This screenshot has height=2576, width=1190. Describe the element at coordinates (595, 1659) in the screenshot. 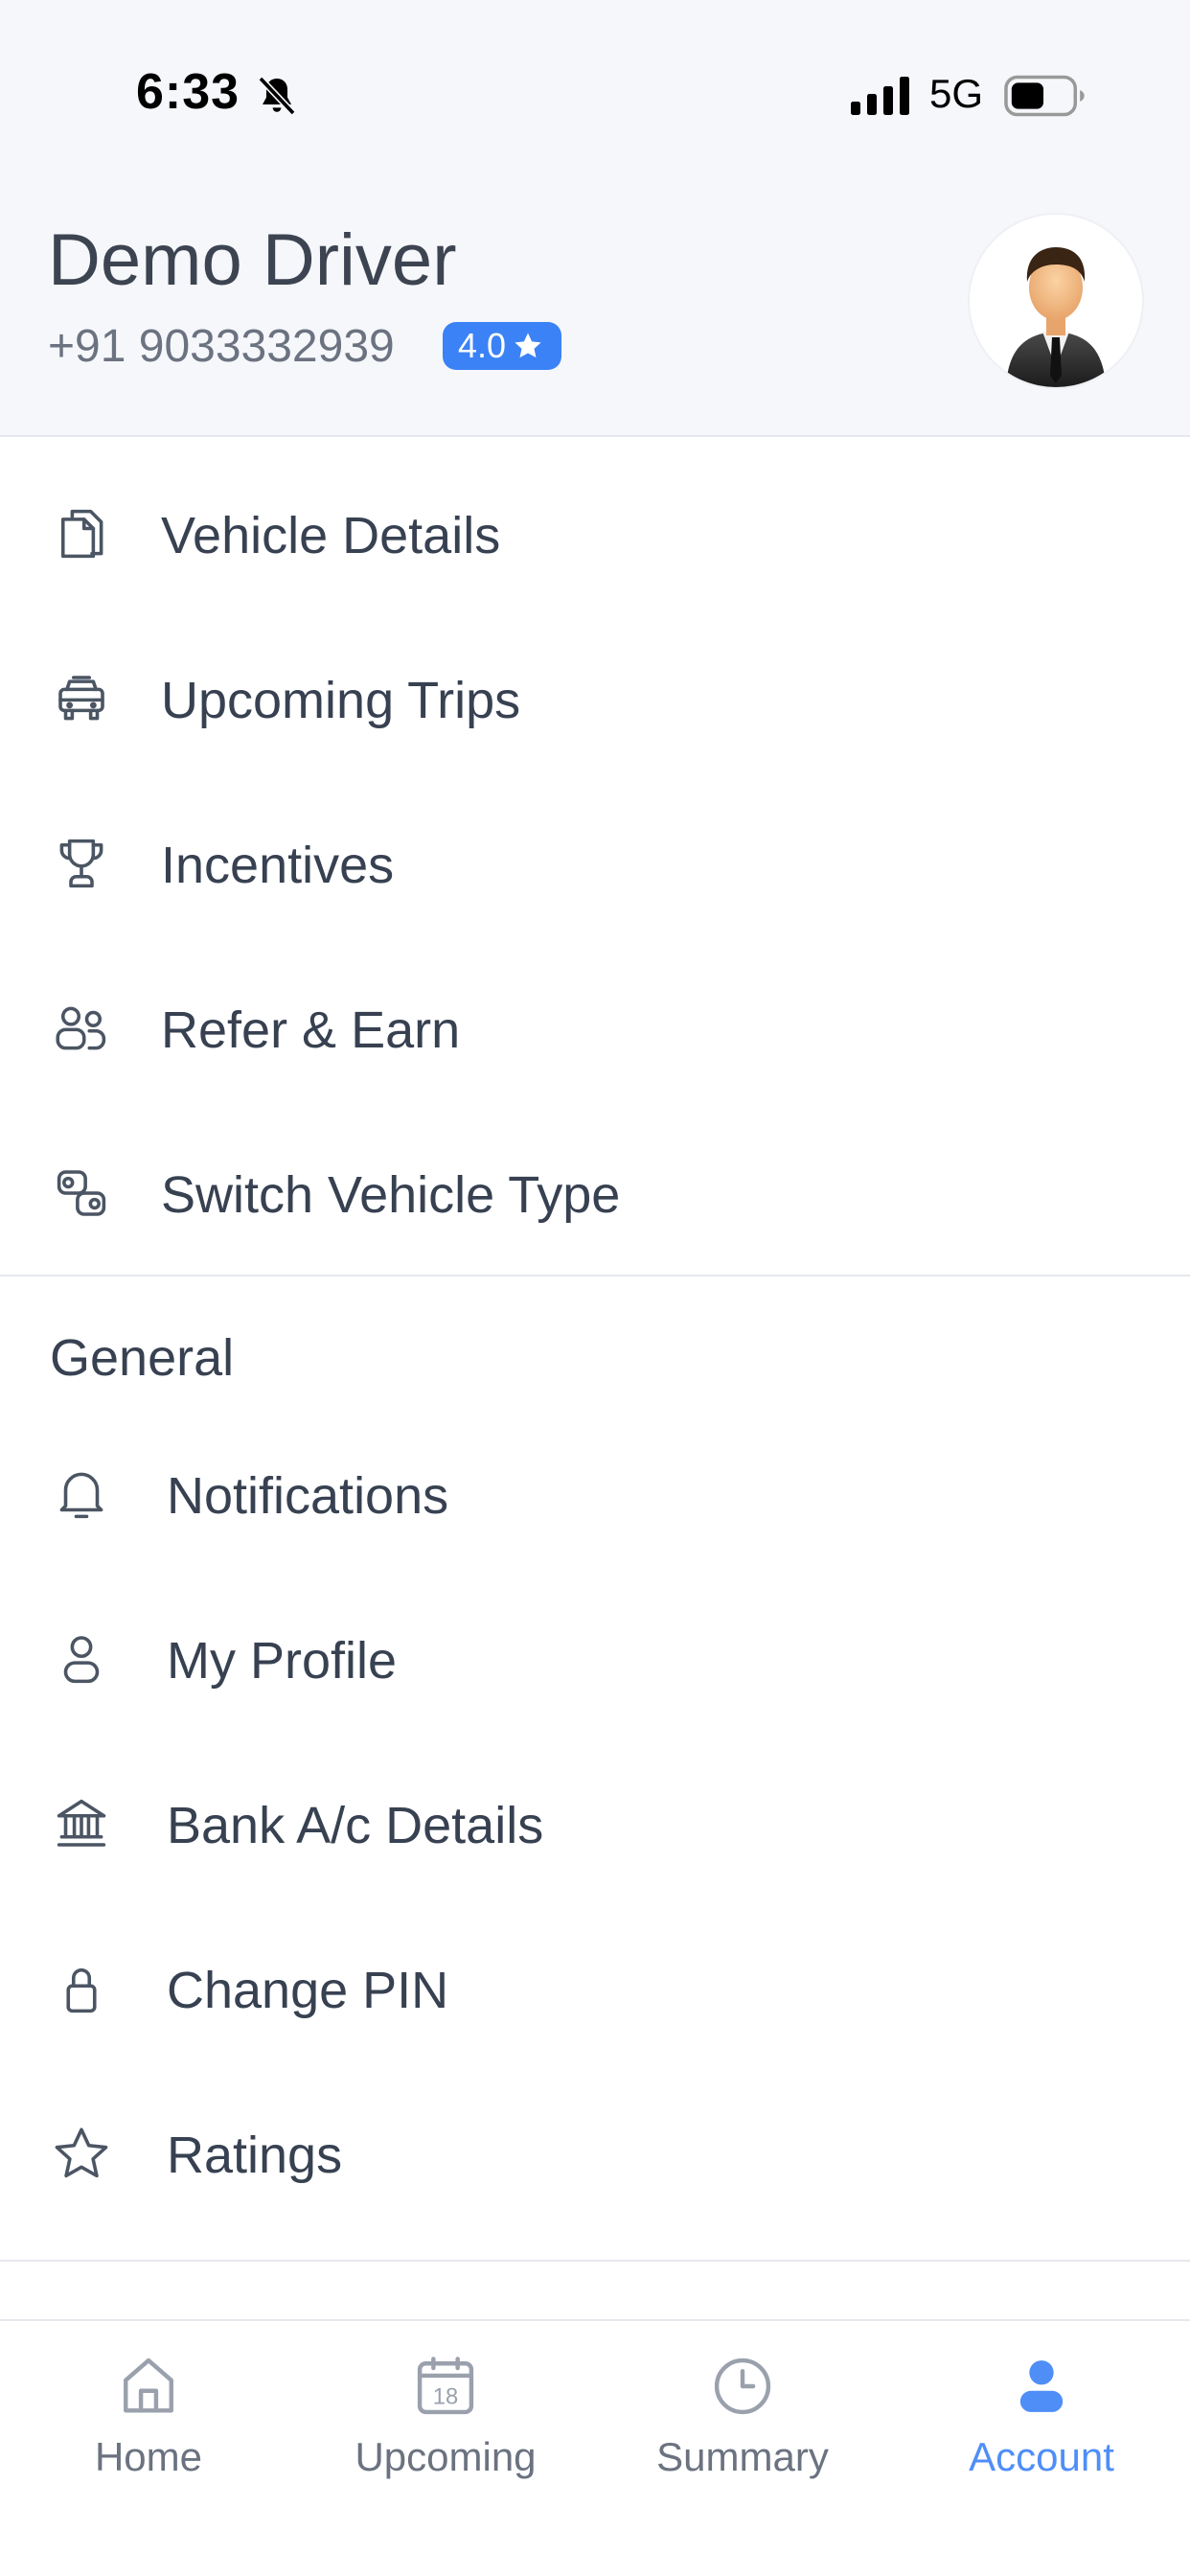

I see `menu-item-my-profile: My Profile` at that location.